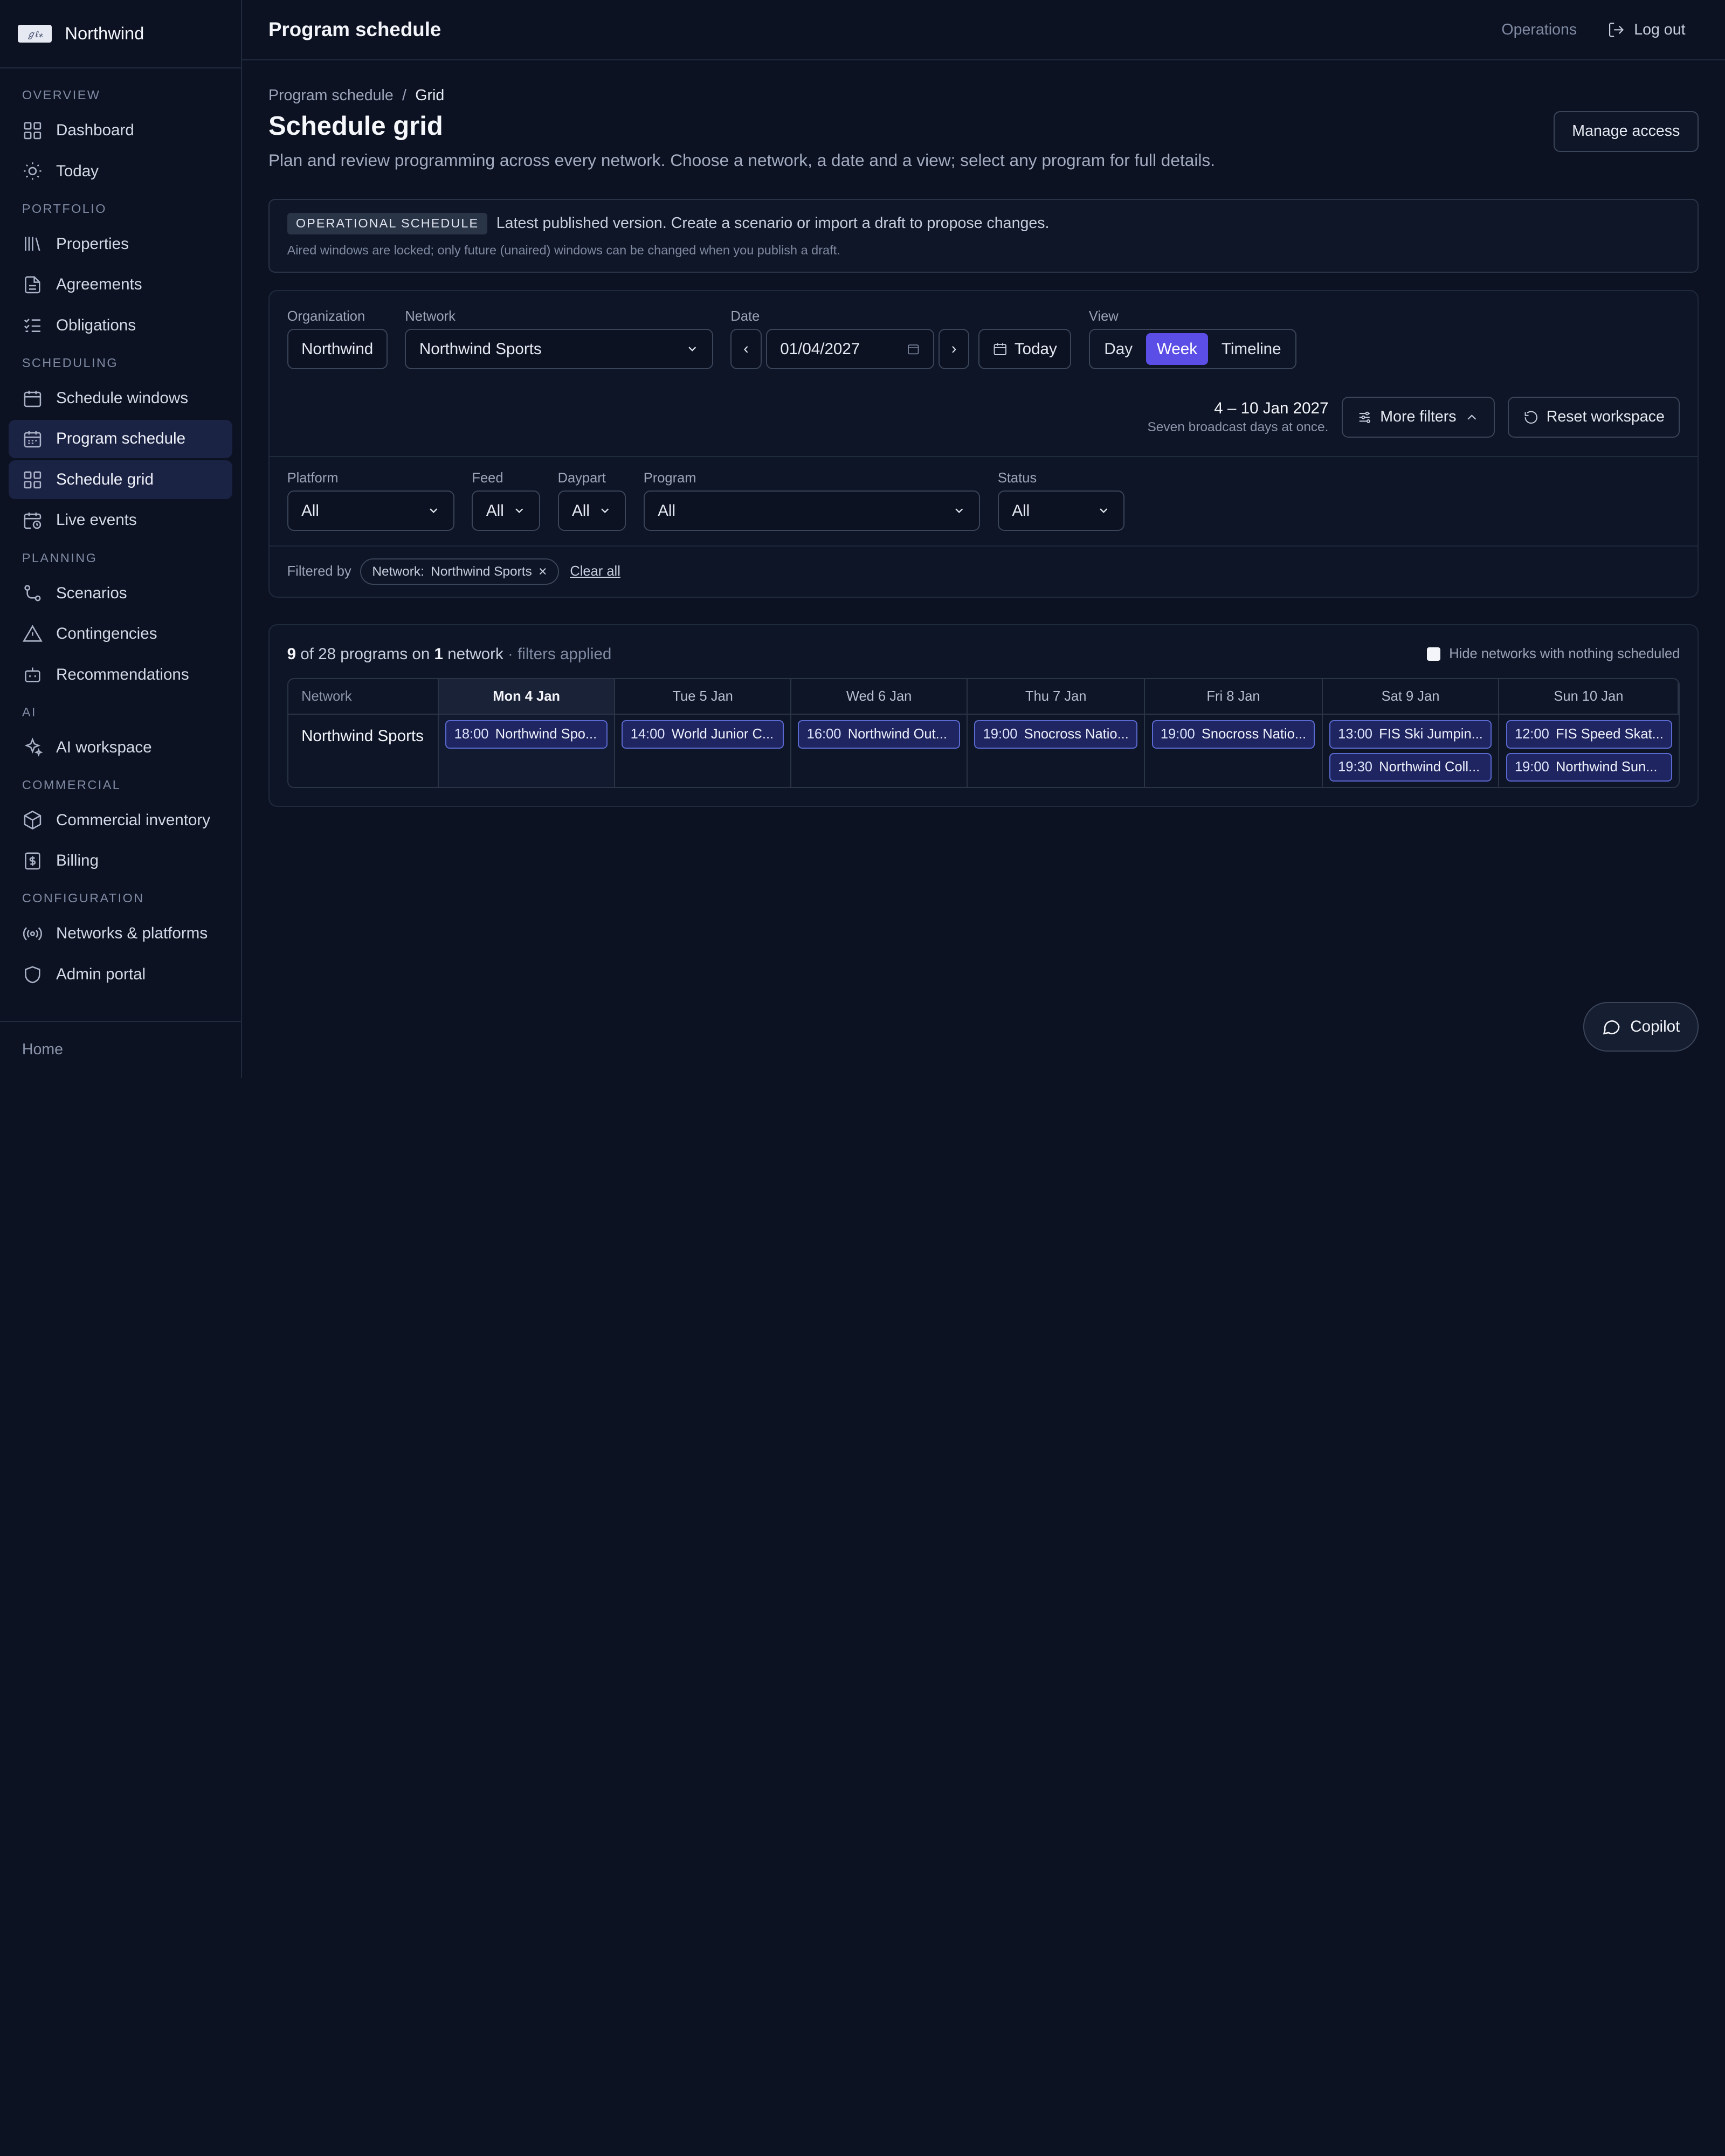 This screenshot has width=1725, height=2156. I want to click on copilot-button: Copilot, so click(1641, 1027).